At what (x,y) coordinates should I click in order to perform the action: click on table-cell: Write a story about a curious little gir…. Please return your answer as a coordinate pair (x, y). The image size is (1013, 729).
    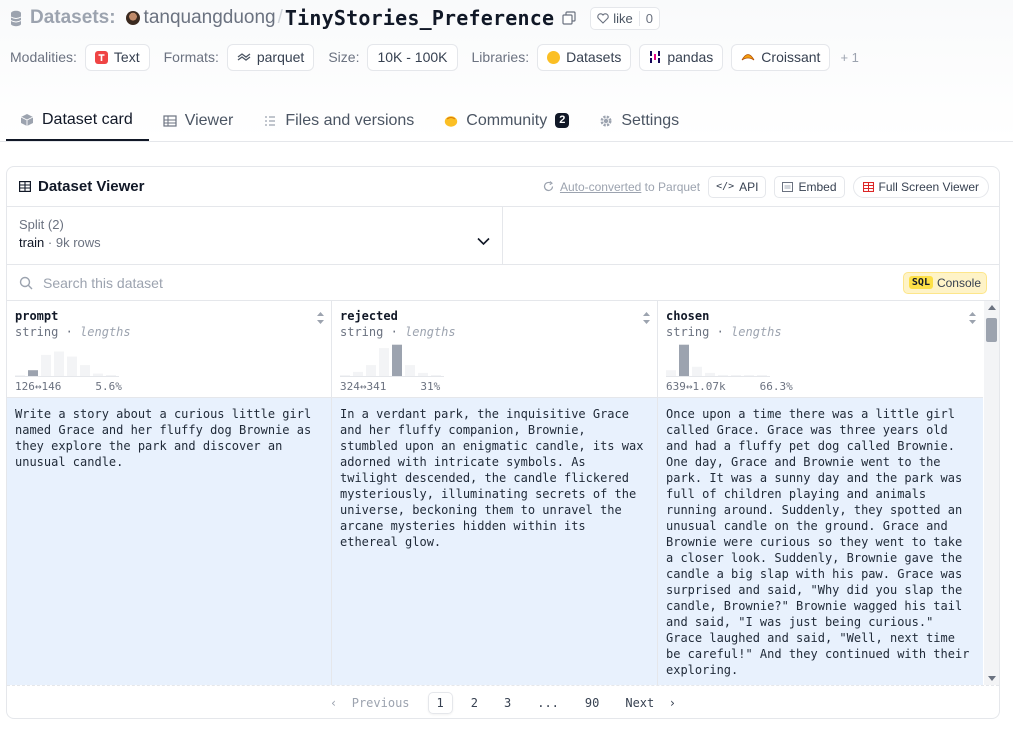
    Looking at the image, I should click on (169, 541).